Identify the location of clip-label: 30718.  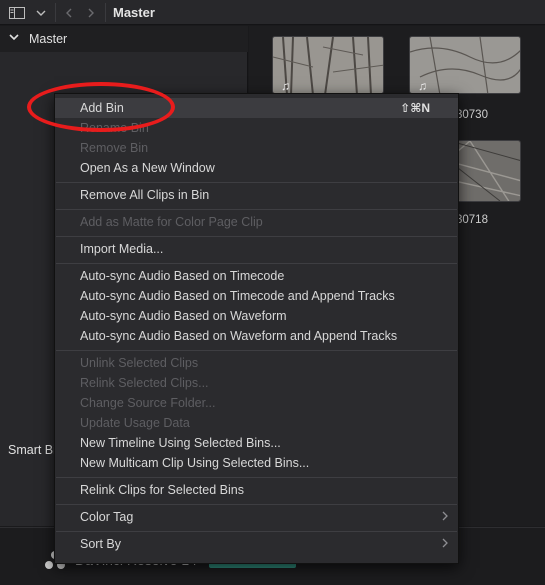
(472, 220).